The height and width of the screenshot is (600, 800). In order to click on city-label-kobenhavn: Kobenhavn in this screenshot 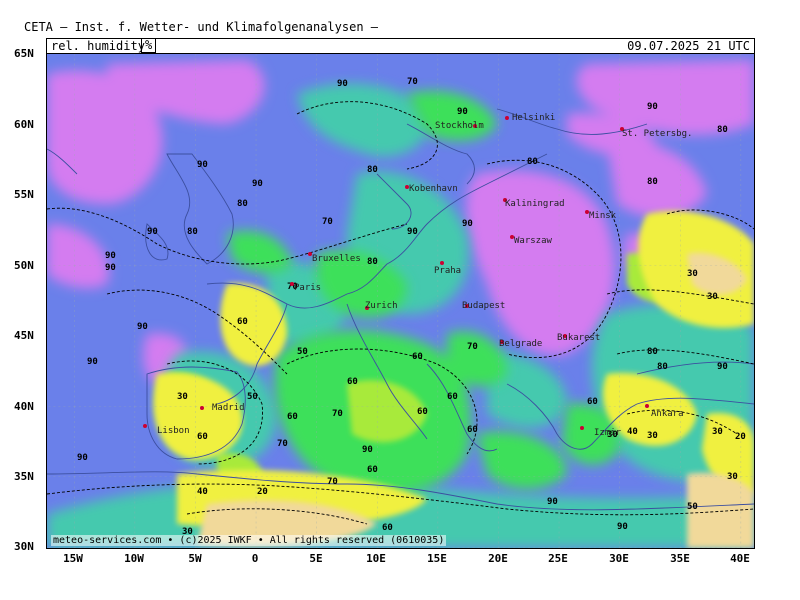, I will do `click(433, 189)`.